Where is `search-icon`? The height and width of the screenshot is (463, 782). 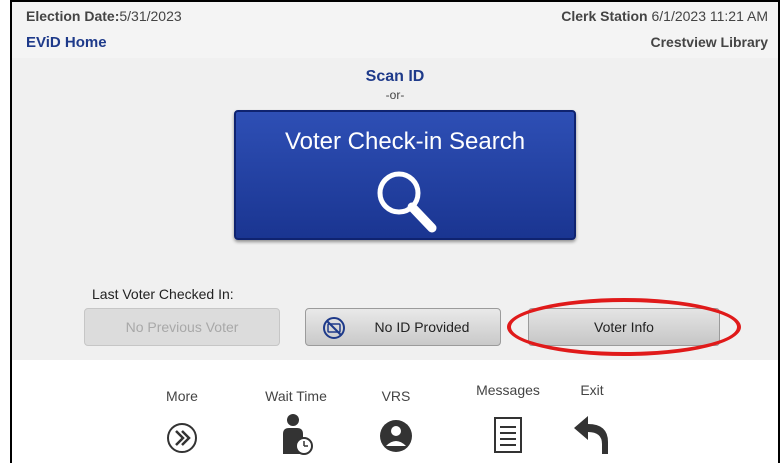
search-icon is located at coordinates (407, 202).